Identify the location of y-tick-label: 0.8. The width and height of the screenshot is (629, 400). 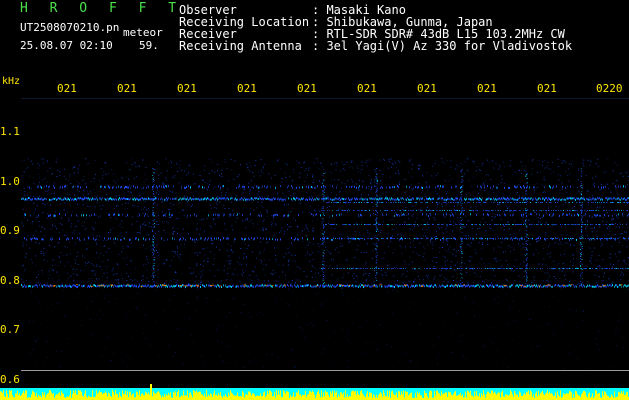
(10, 280).